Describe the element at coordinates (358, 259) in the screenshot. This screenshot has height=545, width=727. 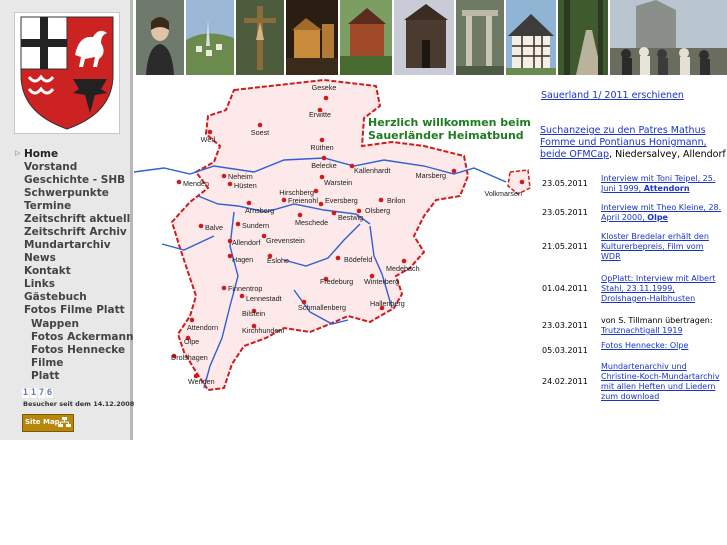
I see `map-town-label: Bödefeld` at that location.